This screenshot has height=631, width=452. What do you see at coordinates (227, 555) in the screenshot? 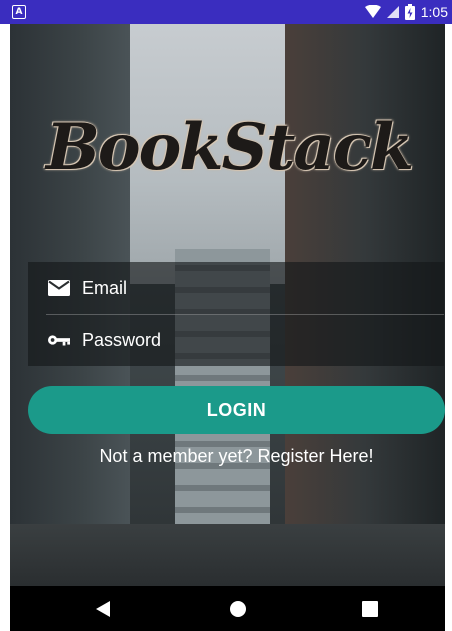
I see `background-street` at bounding box center [227, 555].